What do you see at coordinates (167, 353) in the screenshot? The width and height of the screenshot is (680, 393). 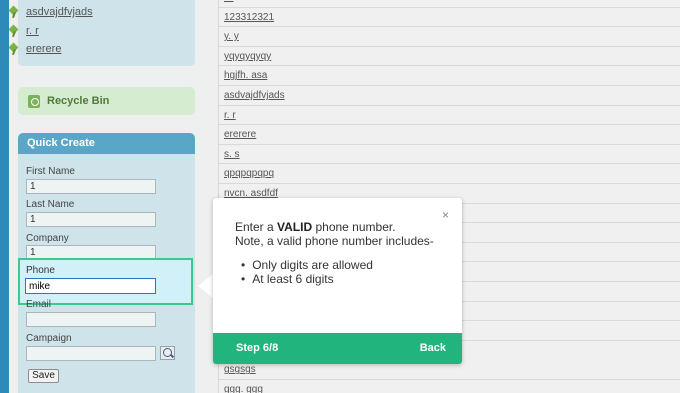 I see `campaign-lookup-search-icon` at bounding box center [167, 353].